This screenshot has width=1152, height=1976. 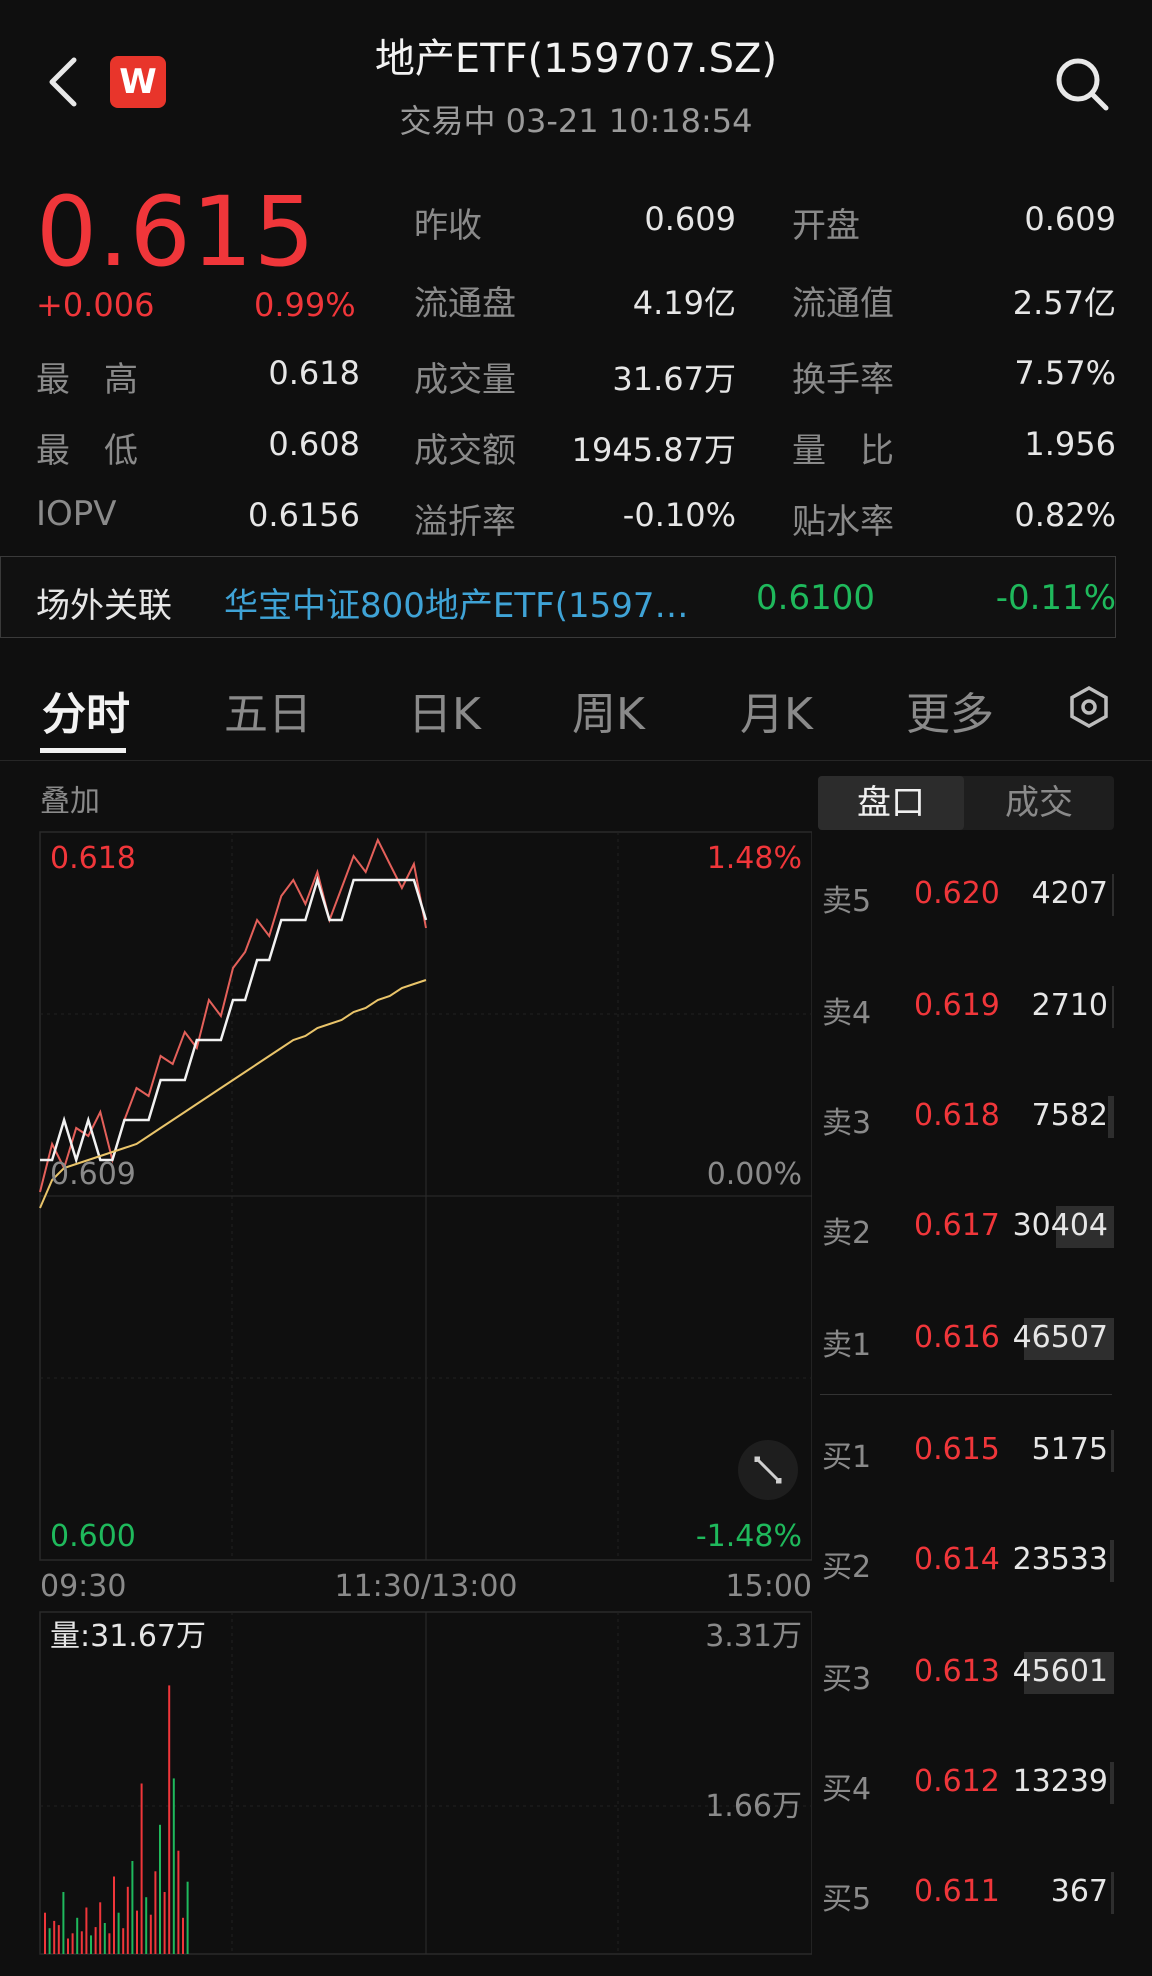 What do you see at coordinates (847, 1345) in the screenshot?
I see `orderbook-level-label: 卖1` at bounding box center [847, 1345].